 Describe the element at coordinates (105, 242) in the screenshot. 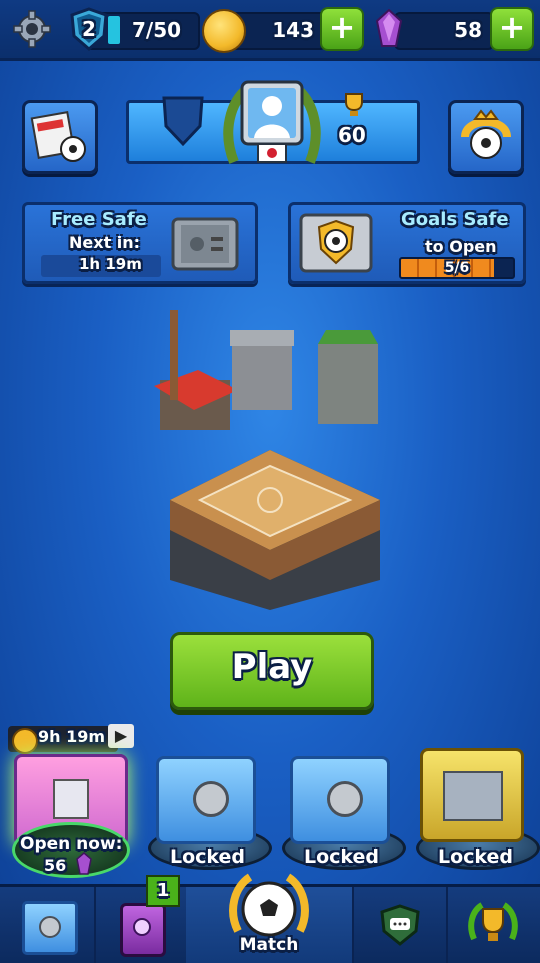

I see `free-safe-next-label: Next in:` at that location.